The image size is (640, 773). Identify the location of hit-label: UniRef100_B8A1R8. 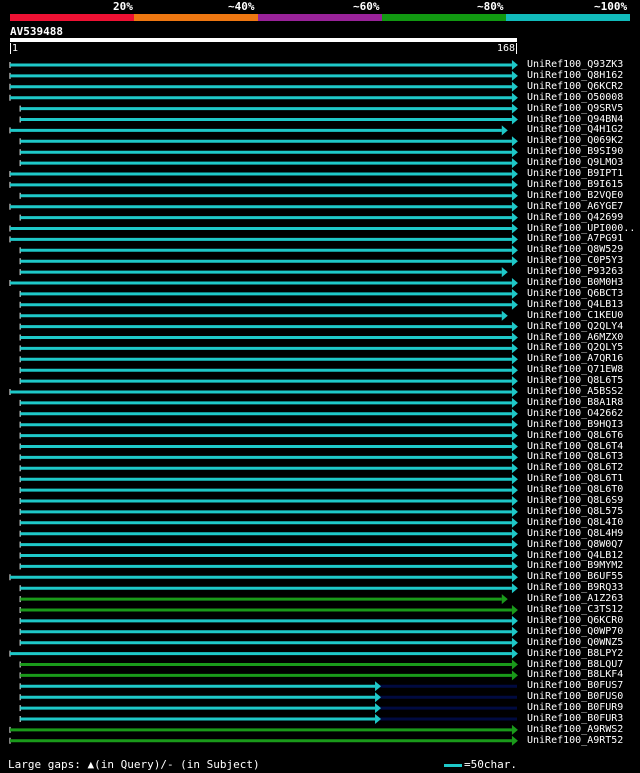
(575, 402).